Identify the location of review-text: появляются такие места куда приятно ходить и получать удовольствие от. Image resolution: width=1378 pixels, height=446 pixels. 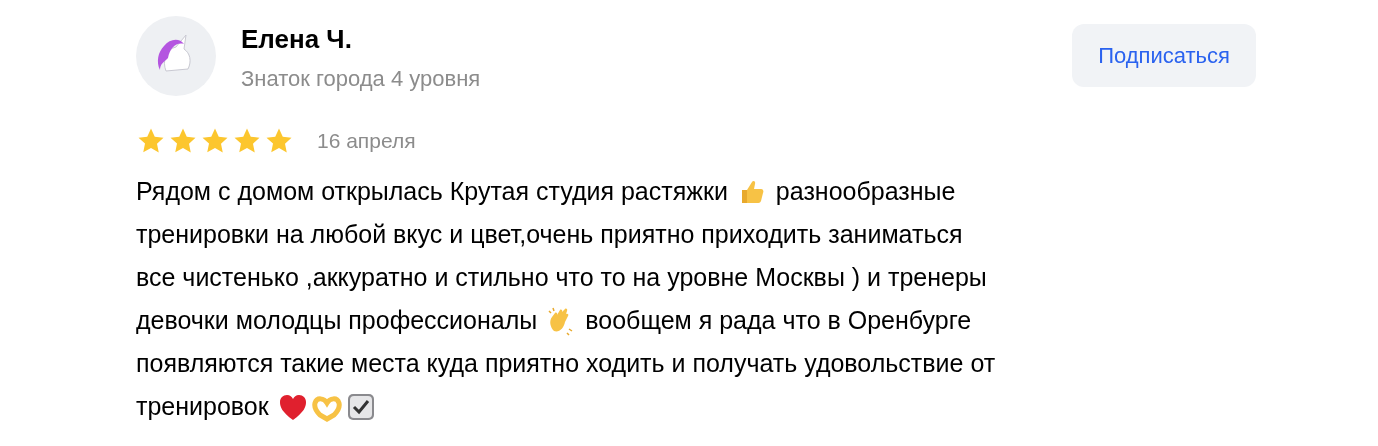
(566, 363).